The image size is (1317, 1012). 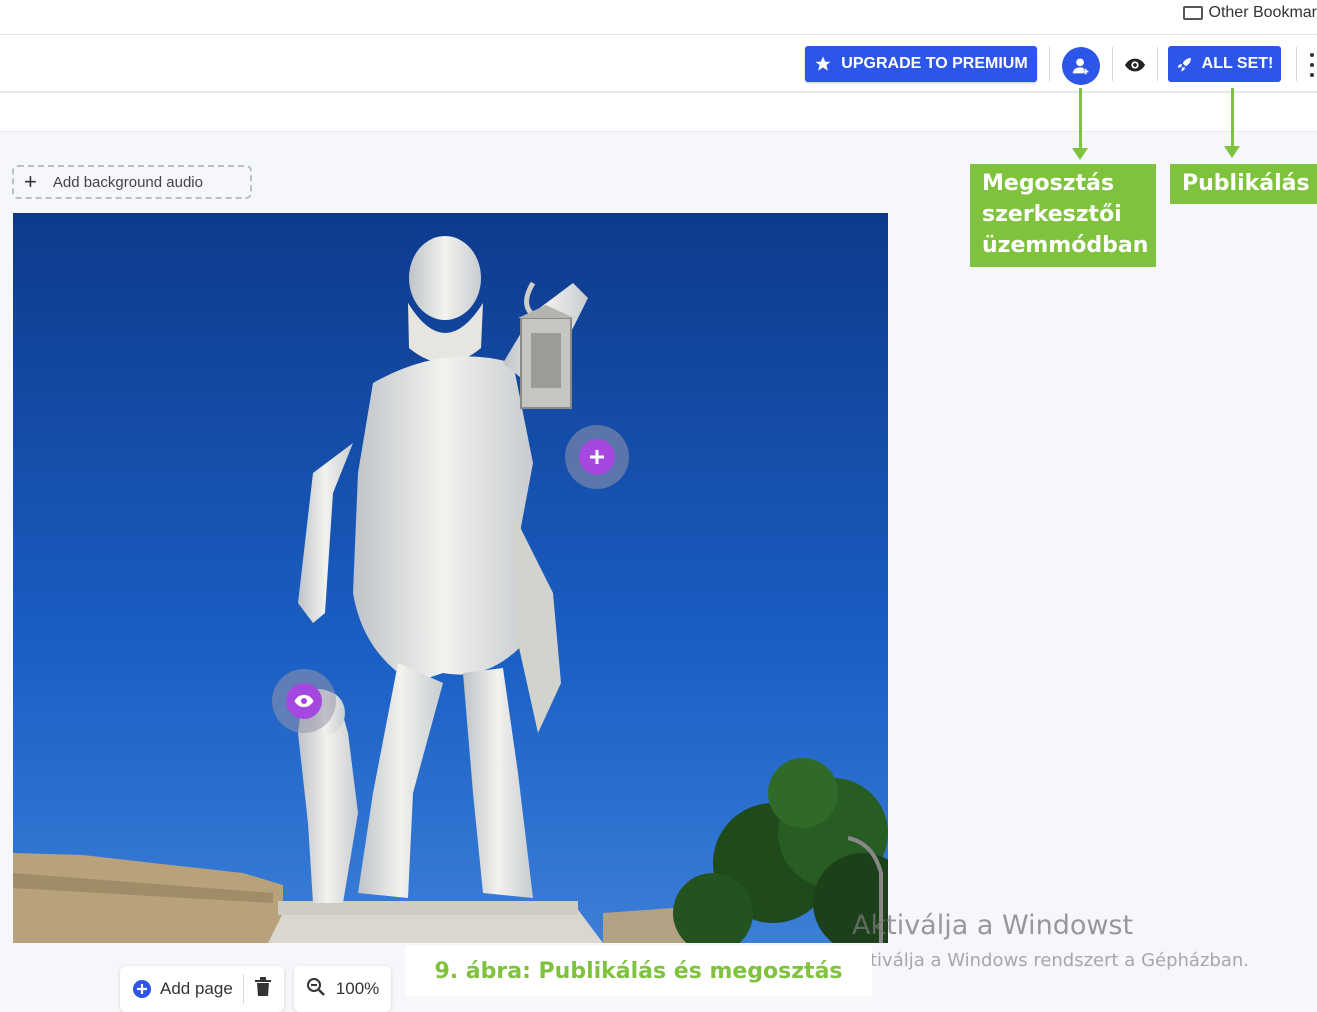 I want to click on figure-caption: 9. ábra: Publikálás és megosztás, so click(x=638, y=971).